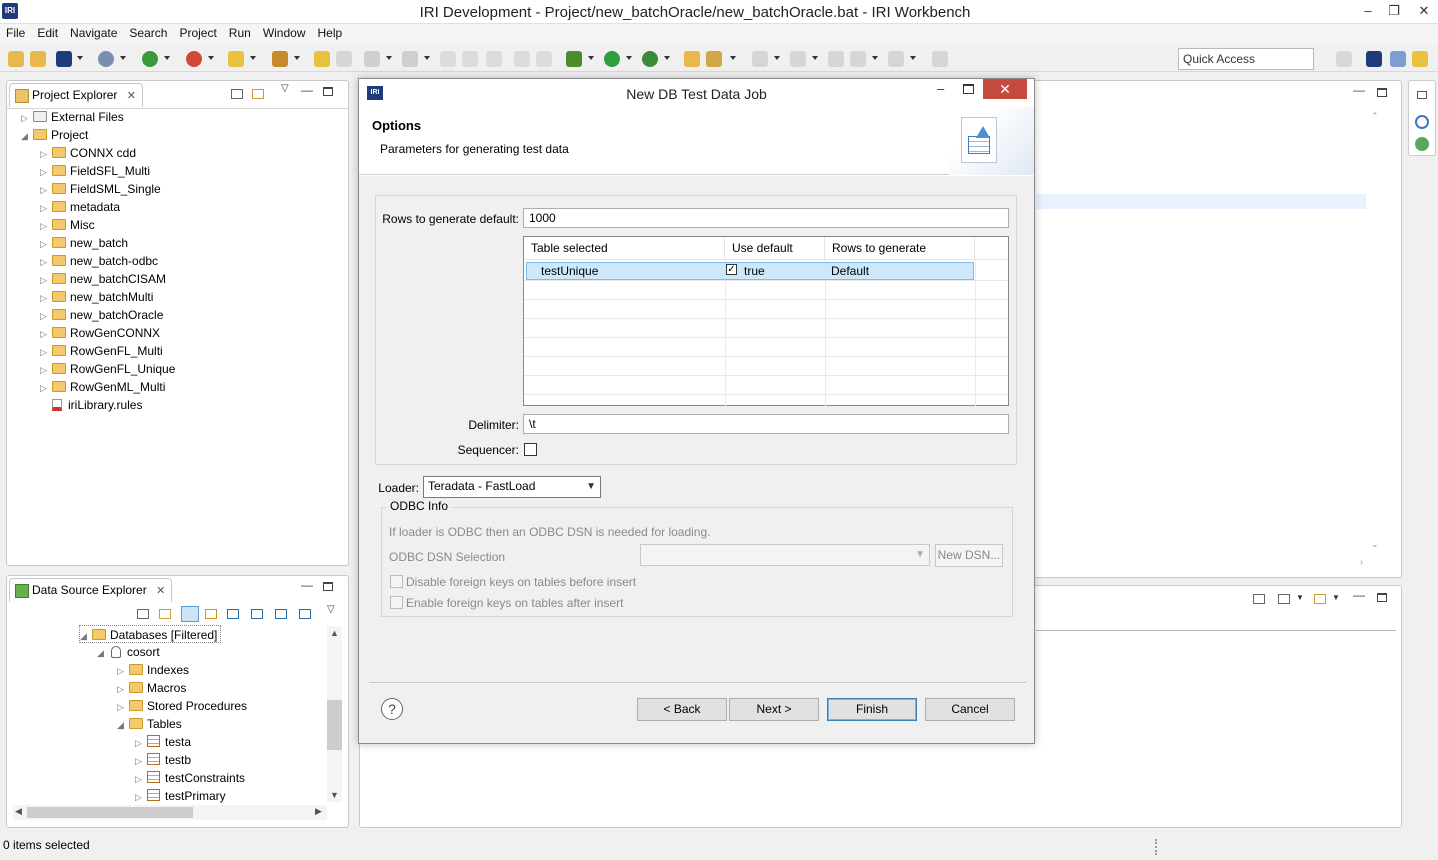 The width and height of the screenshot is (1438, 860). Describe the element at coordinates (237, 94) in the screenshot. I see `collapse-all-icon` at that location.